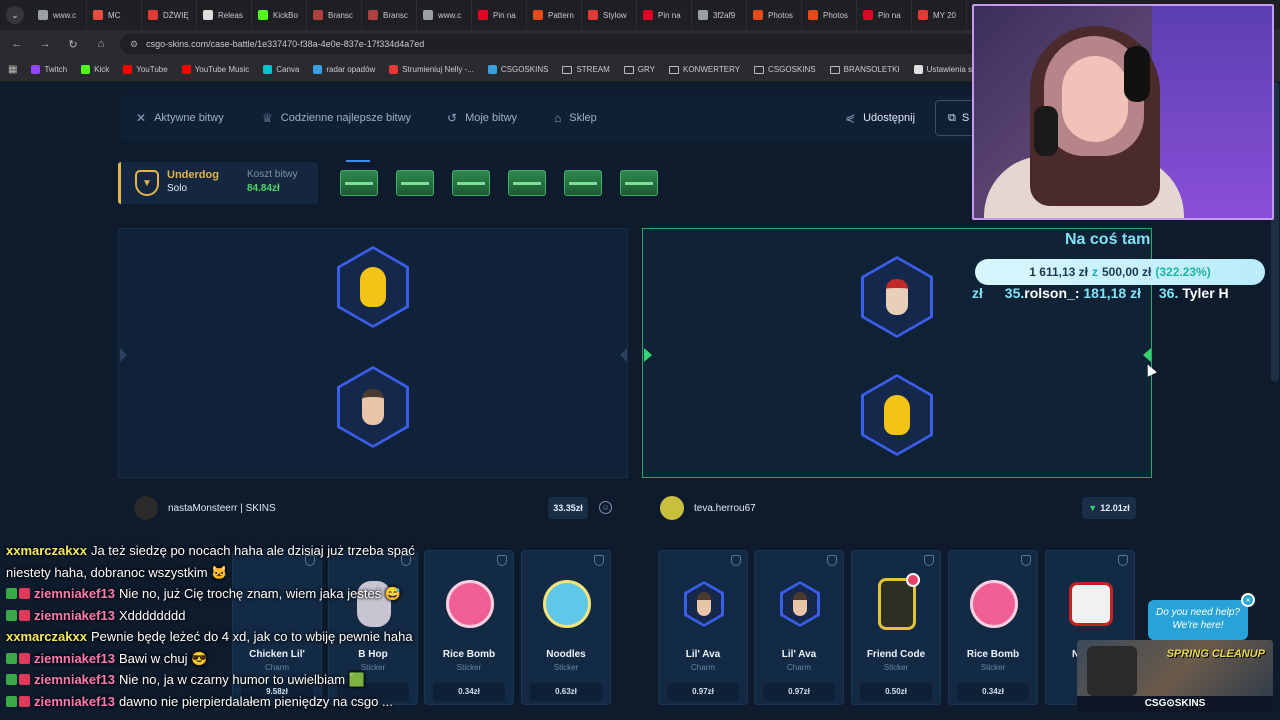  Describe the element at coordinates (224, 15) in the screenshot. I see `browser-tab: Releas` at that location.